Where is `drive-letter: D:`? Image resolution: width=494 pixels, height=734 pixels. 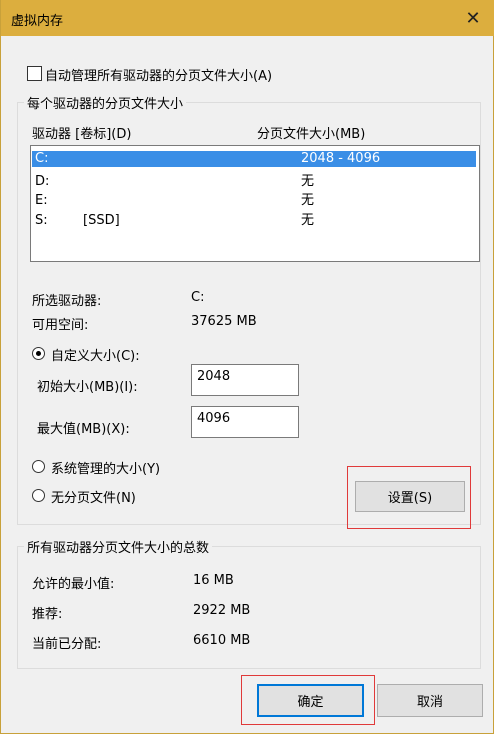
drive-letter: D: is located at coordinates (42, 181).